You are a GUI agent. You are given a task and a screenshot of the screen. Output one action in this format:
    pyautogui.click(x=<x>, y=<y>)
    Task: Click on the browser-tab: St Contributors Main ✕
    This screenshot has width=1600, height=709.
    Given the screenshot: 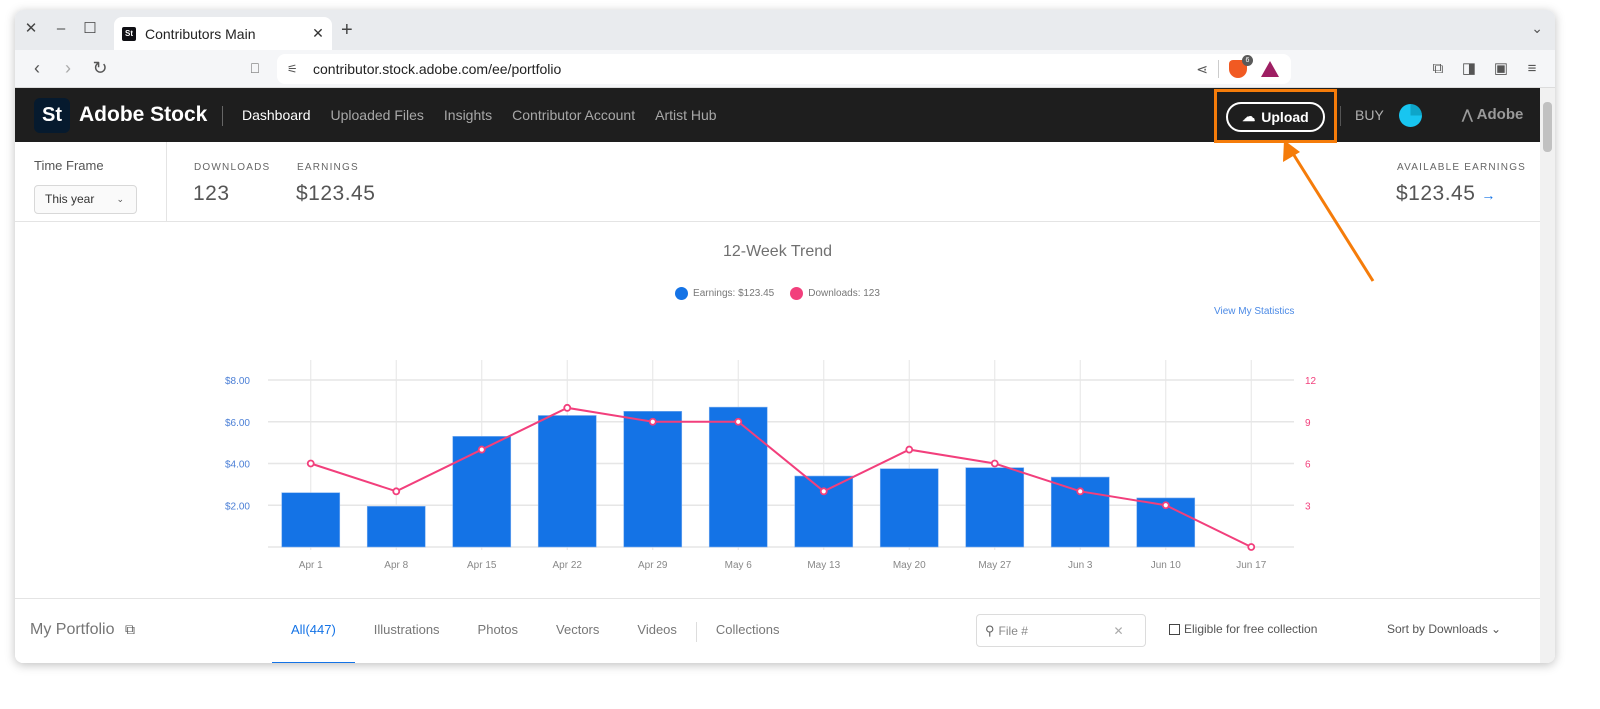 What is the action you would take?
    pyautogui.click(x=223, y=33)
    